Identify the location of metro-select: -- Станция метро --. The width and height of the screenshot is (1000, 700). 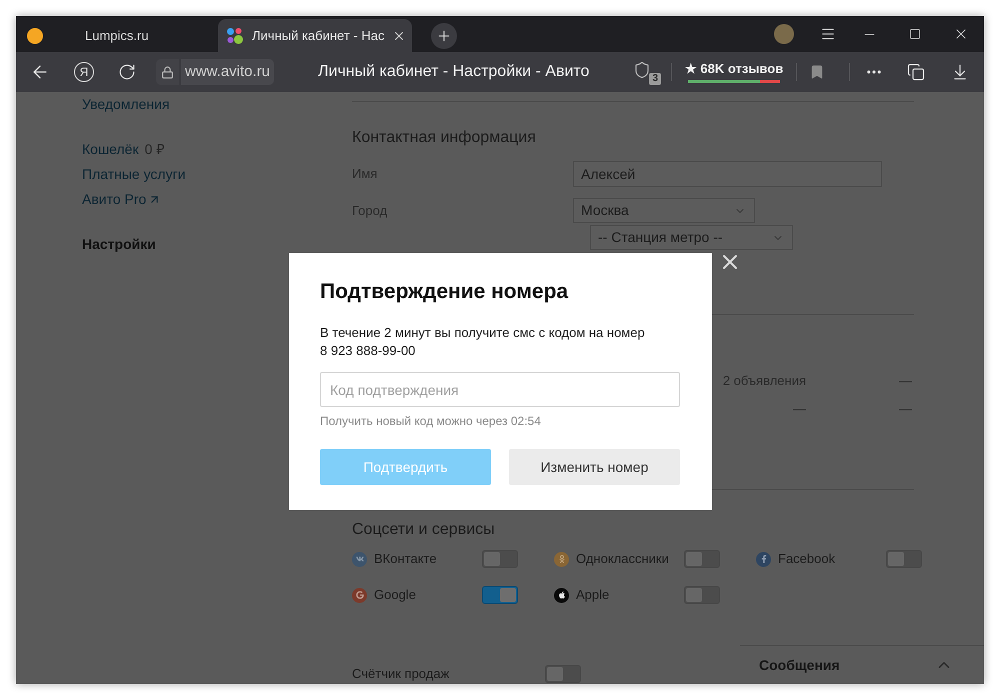
(691, 237).